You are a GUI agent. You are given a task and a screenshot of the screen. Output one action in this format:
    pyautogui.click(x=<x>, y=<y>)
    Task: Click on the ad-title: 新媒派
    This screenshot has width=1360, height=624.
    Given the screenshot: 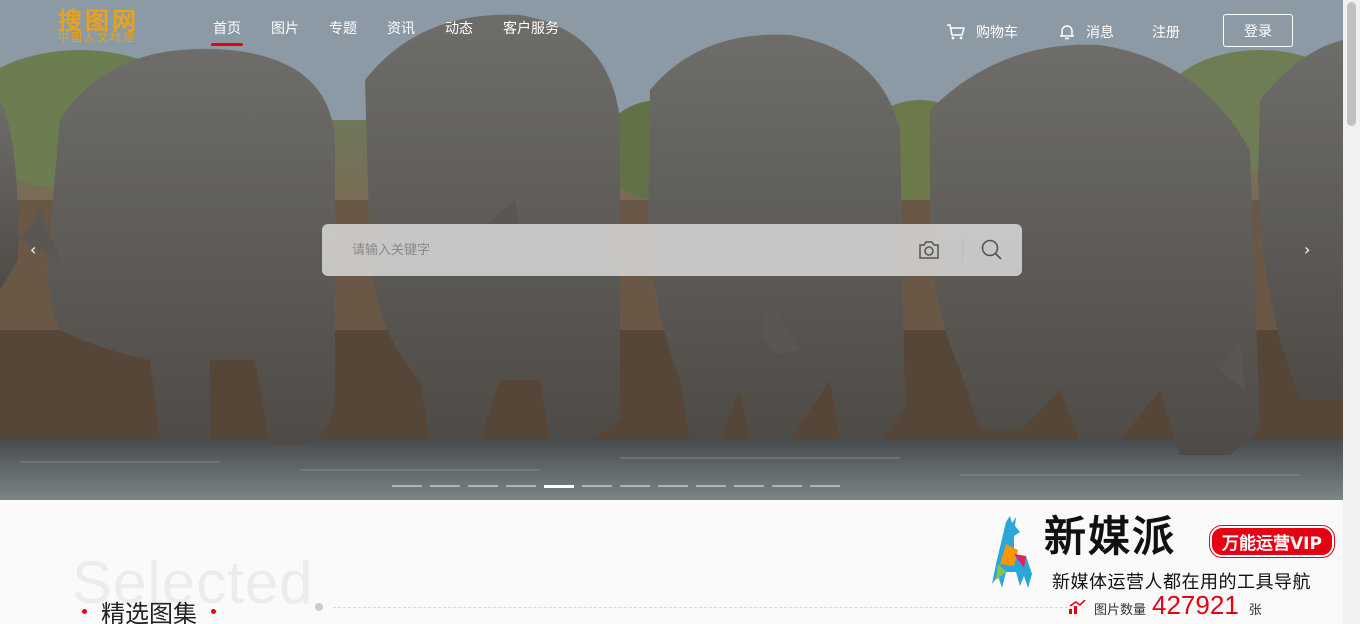 What is the action you would take?
    pyautogui.click(x=1110, y=536)
    